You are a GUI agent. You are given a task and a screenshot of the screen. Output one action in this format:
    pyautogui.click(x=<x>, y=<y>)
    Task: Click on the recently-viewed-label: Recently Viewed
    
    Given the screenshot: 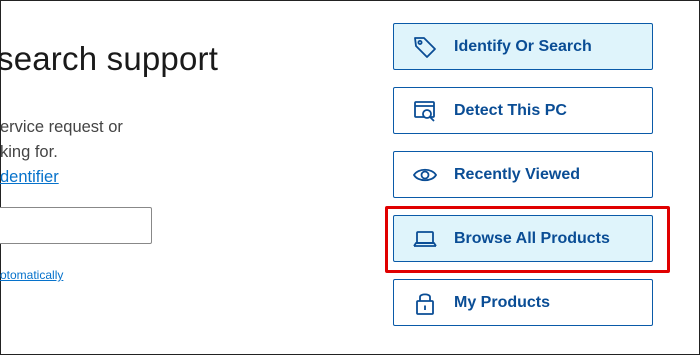 What is the action you would take?
    pyautogui.click(x=517, y=174)
    